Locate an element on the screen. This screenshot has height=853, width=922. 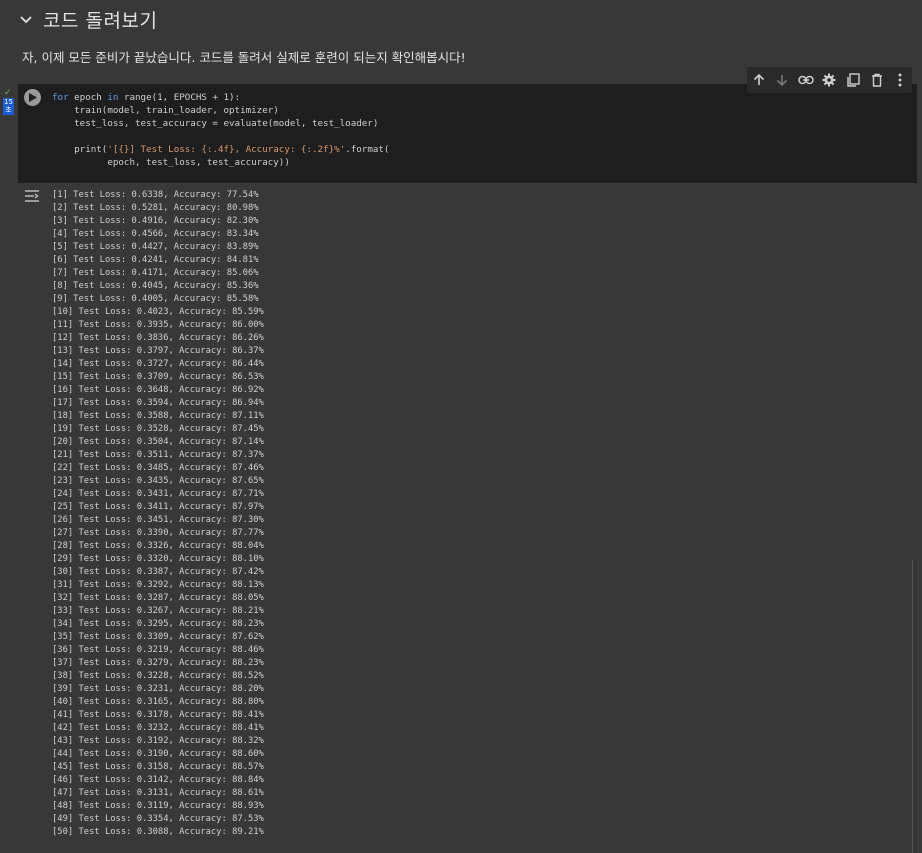
output-line: [43] Test Loss: 0.3192, Accuracy: 88.32% is located at coordinates (158, 741).